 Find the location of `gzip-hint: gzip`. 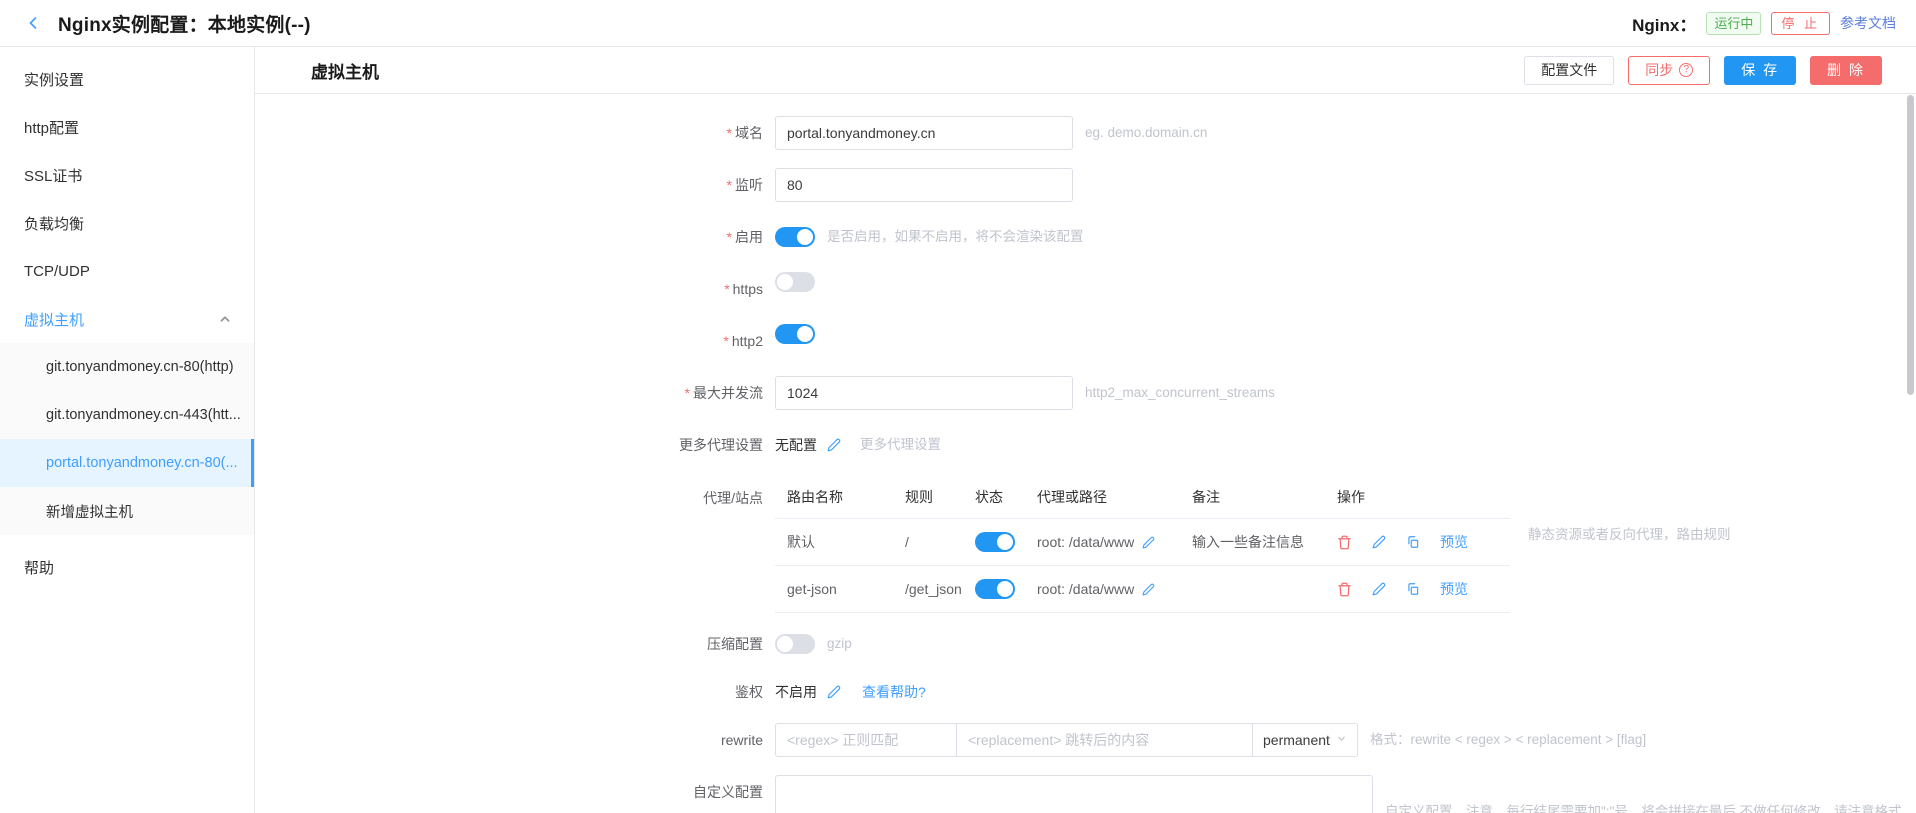

gzip-hint: gzip is located at coordinates (839, 643).